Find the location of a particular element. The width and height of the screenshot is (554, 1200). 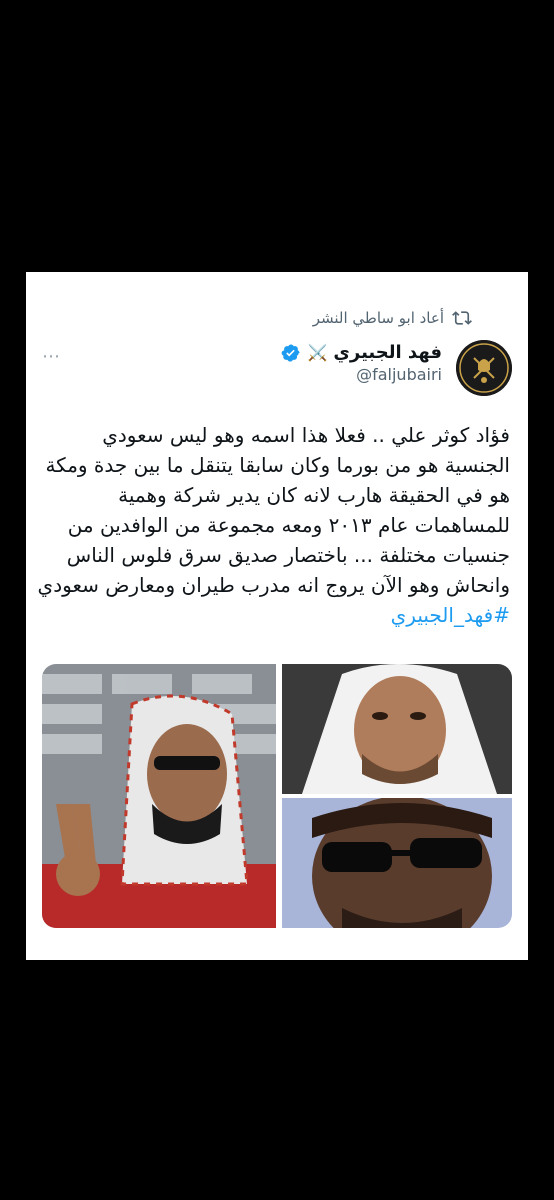

swords-icon: ⚔️ is located at coordinates (317, 352).